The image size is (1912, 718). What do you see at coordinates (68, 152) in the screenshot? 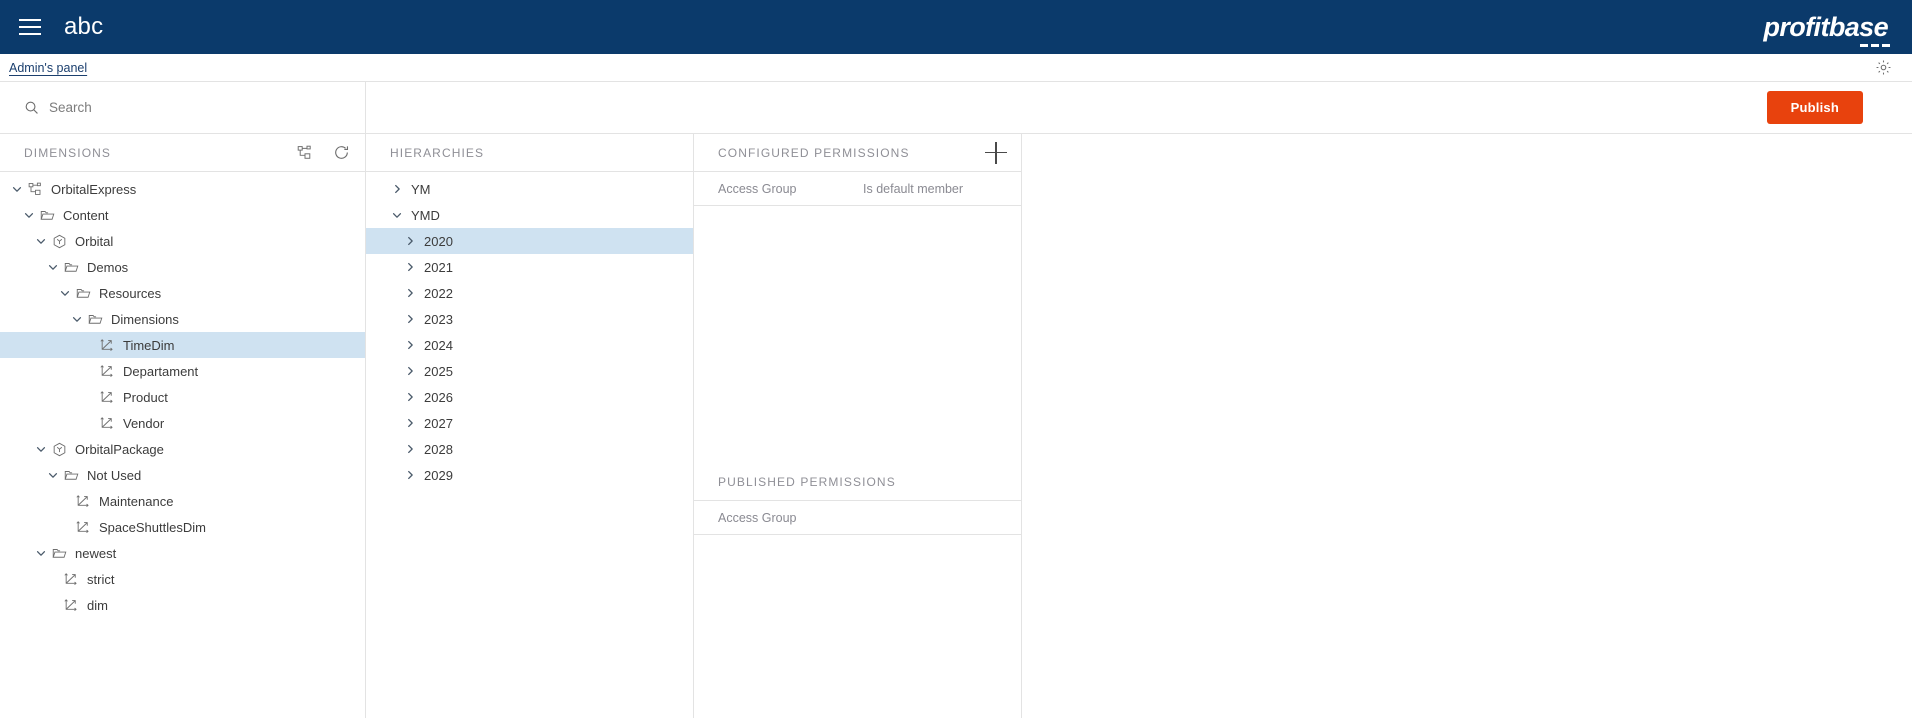
I see `dimensions-panel-title: DIMENSIONS` at bounding box center [68, 152].